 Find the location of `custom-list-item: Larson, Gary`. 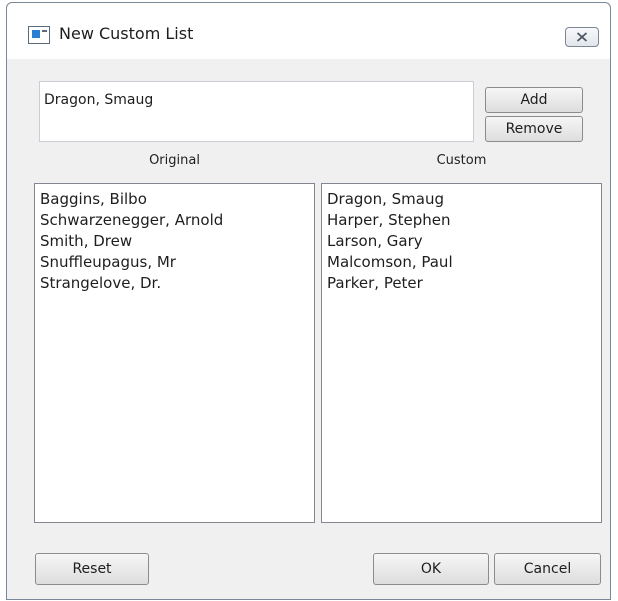

custom-list-item: Larson, Gary is located at coordinates (464, 241).